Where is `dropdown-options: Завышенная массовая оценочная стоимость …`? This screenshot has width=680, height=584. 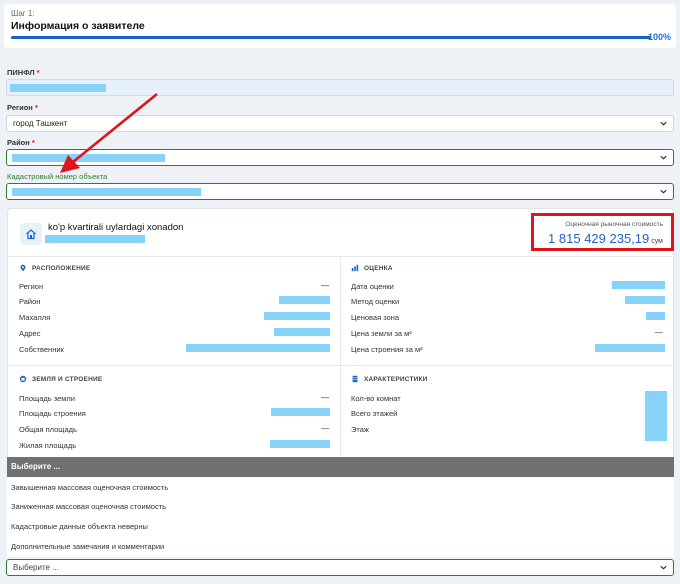 dropdown-options: Завышенная массовая оценочная стоимость … is located at coordinates (340, 517).